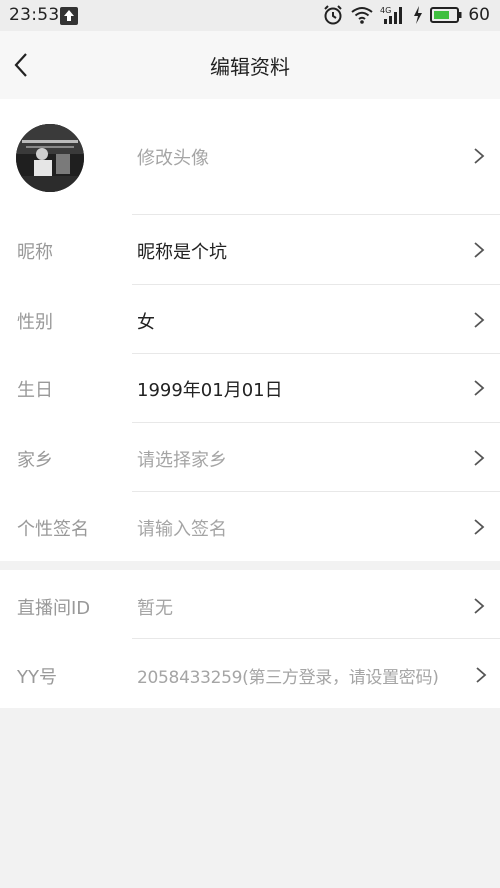  I want to click on signature-row: 个性签名 请输入签名, so click(250, 526).